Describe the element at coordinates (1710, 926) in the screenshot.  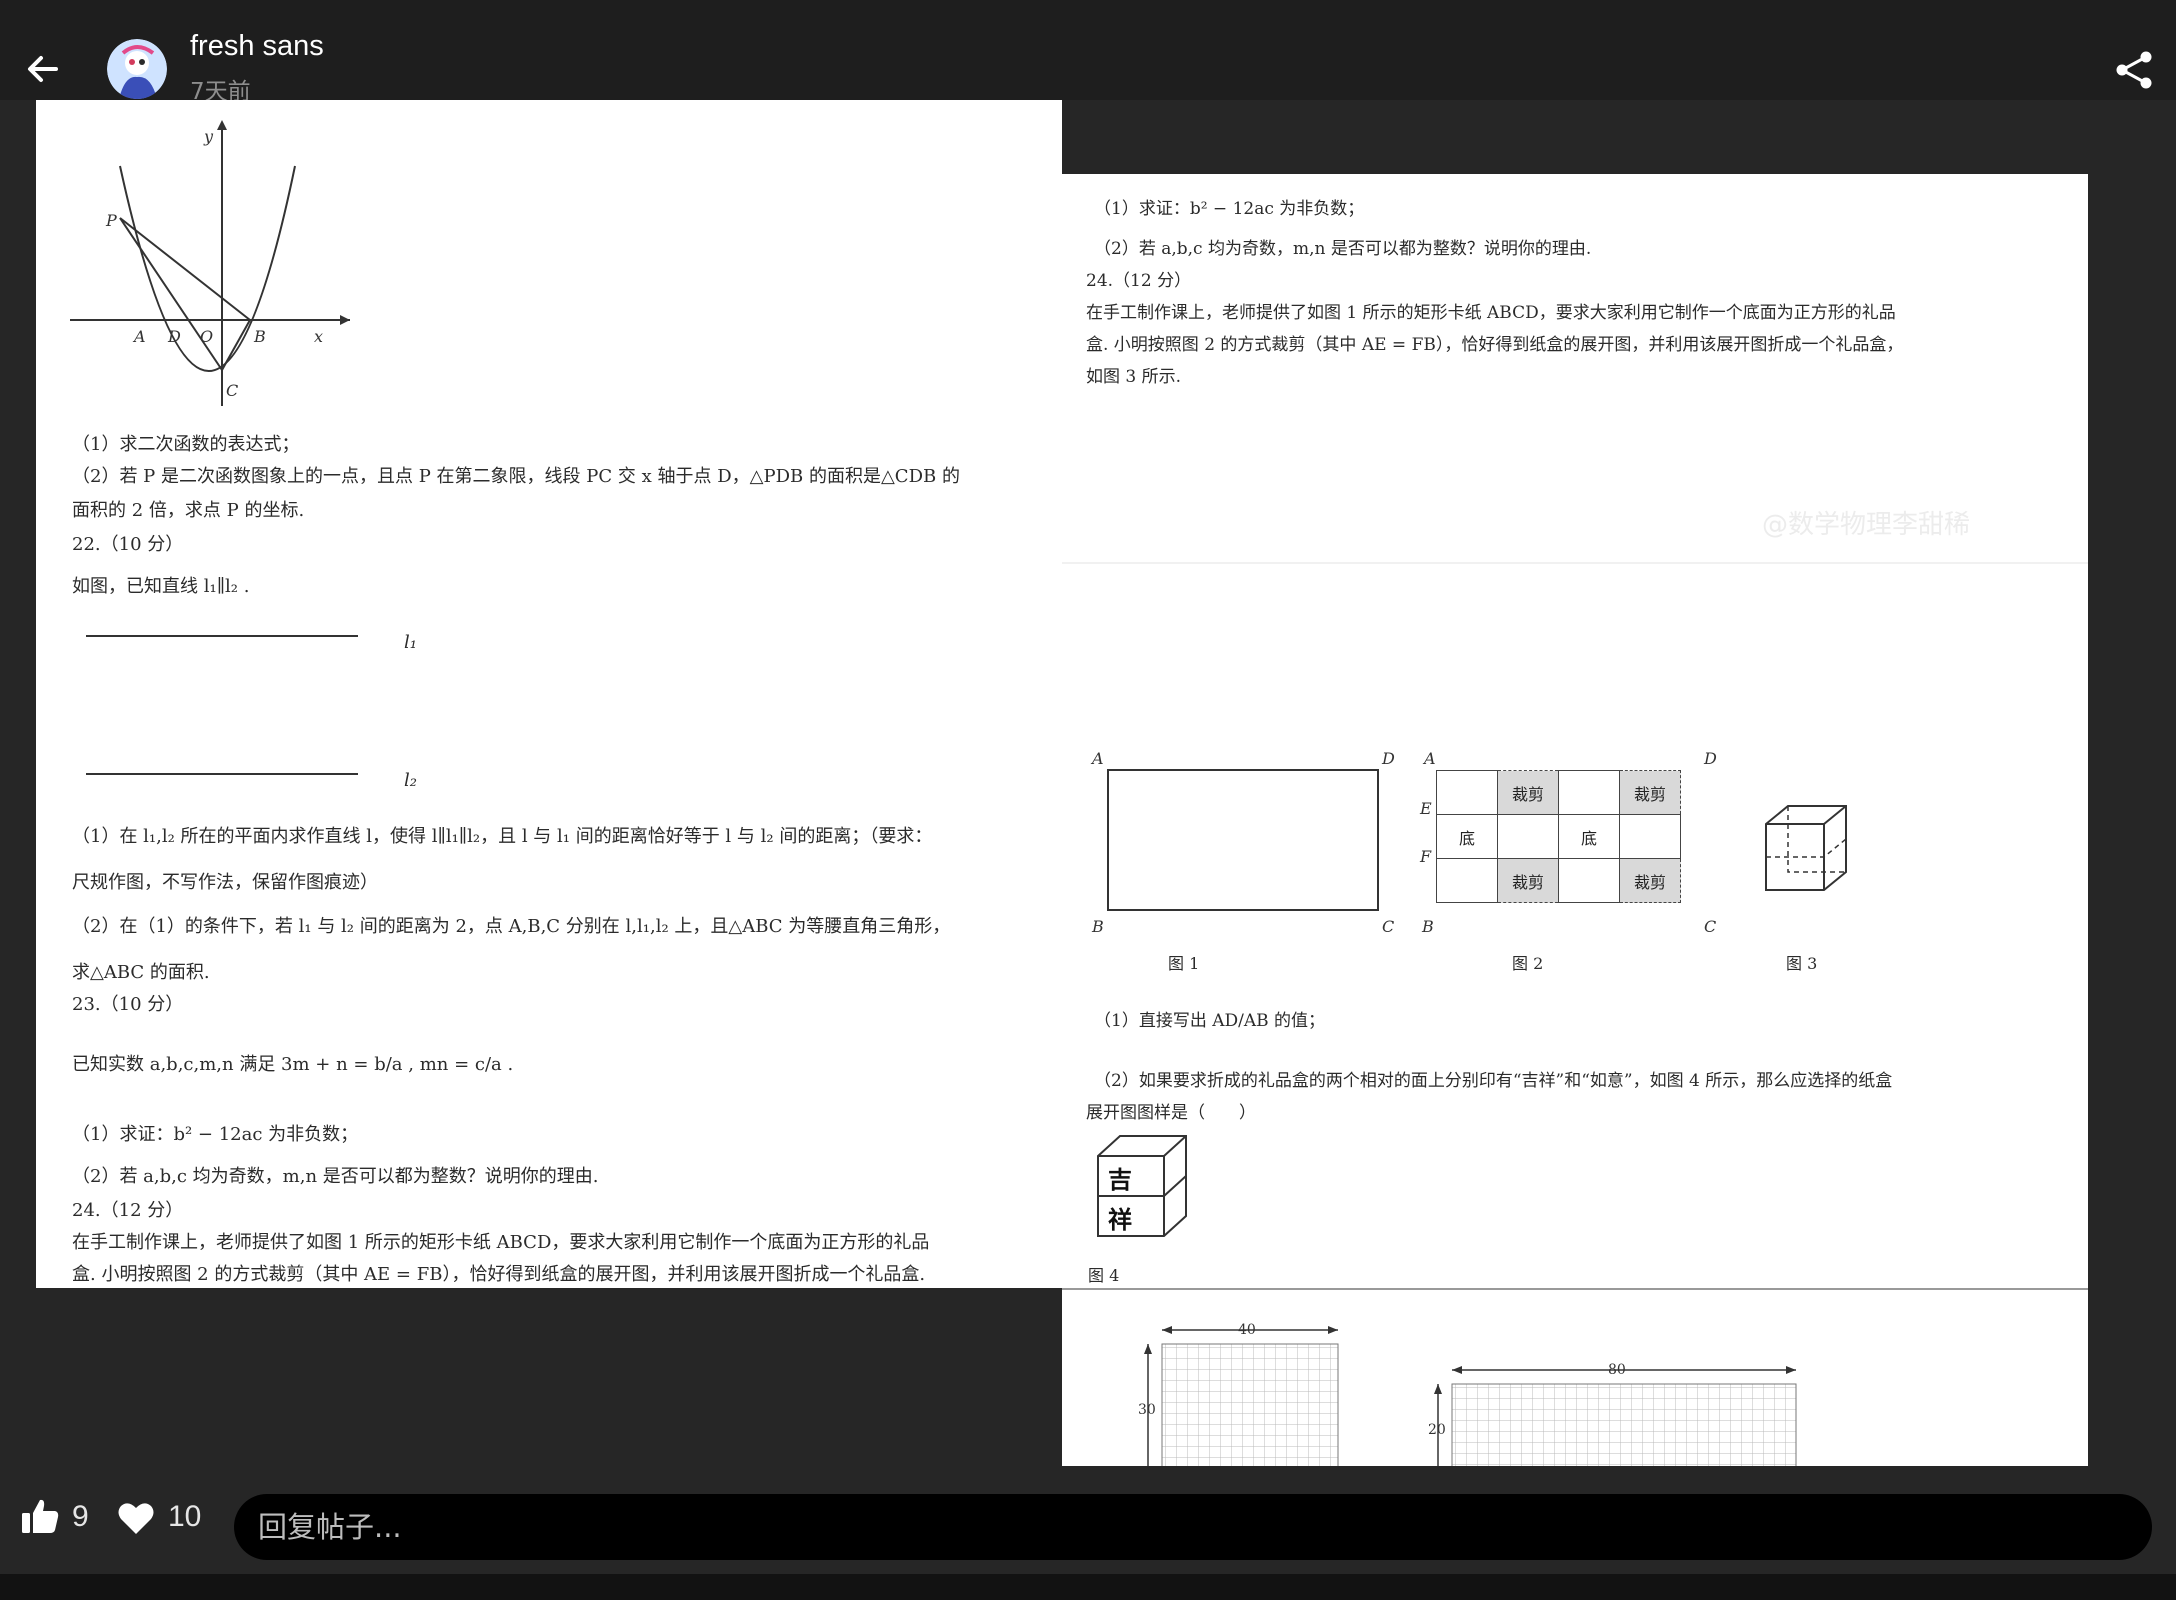
I see `fig2-label: C` at that location.